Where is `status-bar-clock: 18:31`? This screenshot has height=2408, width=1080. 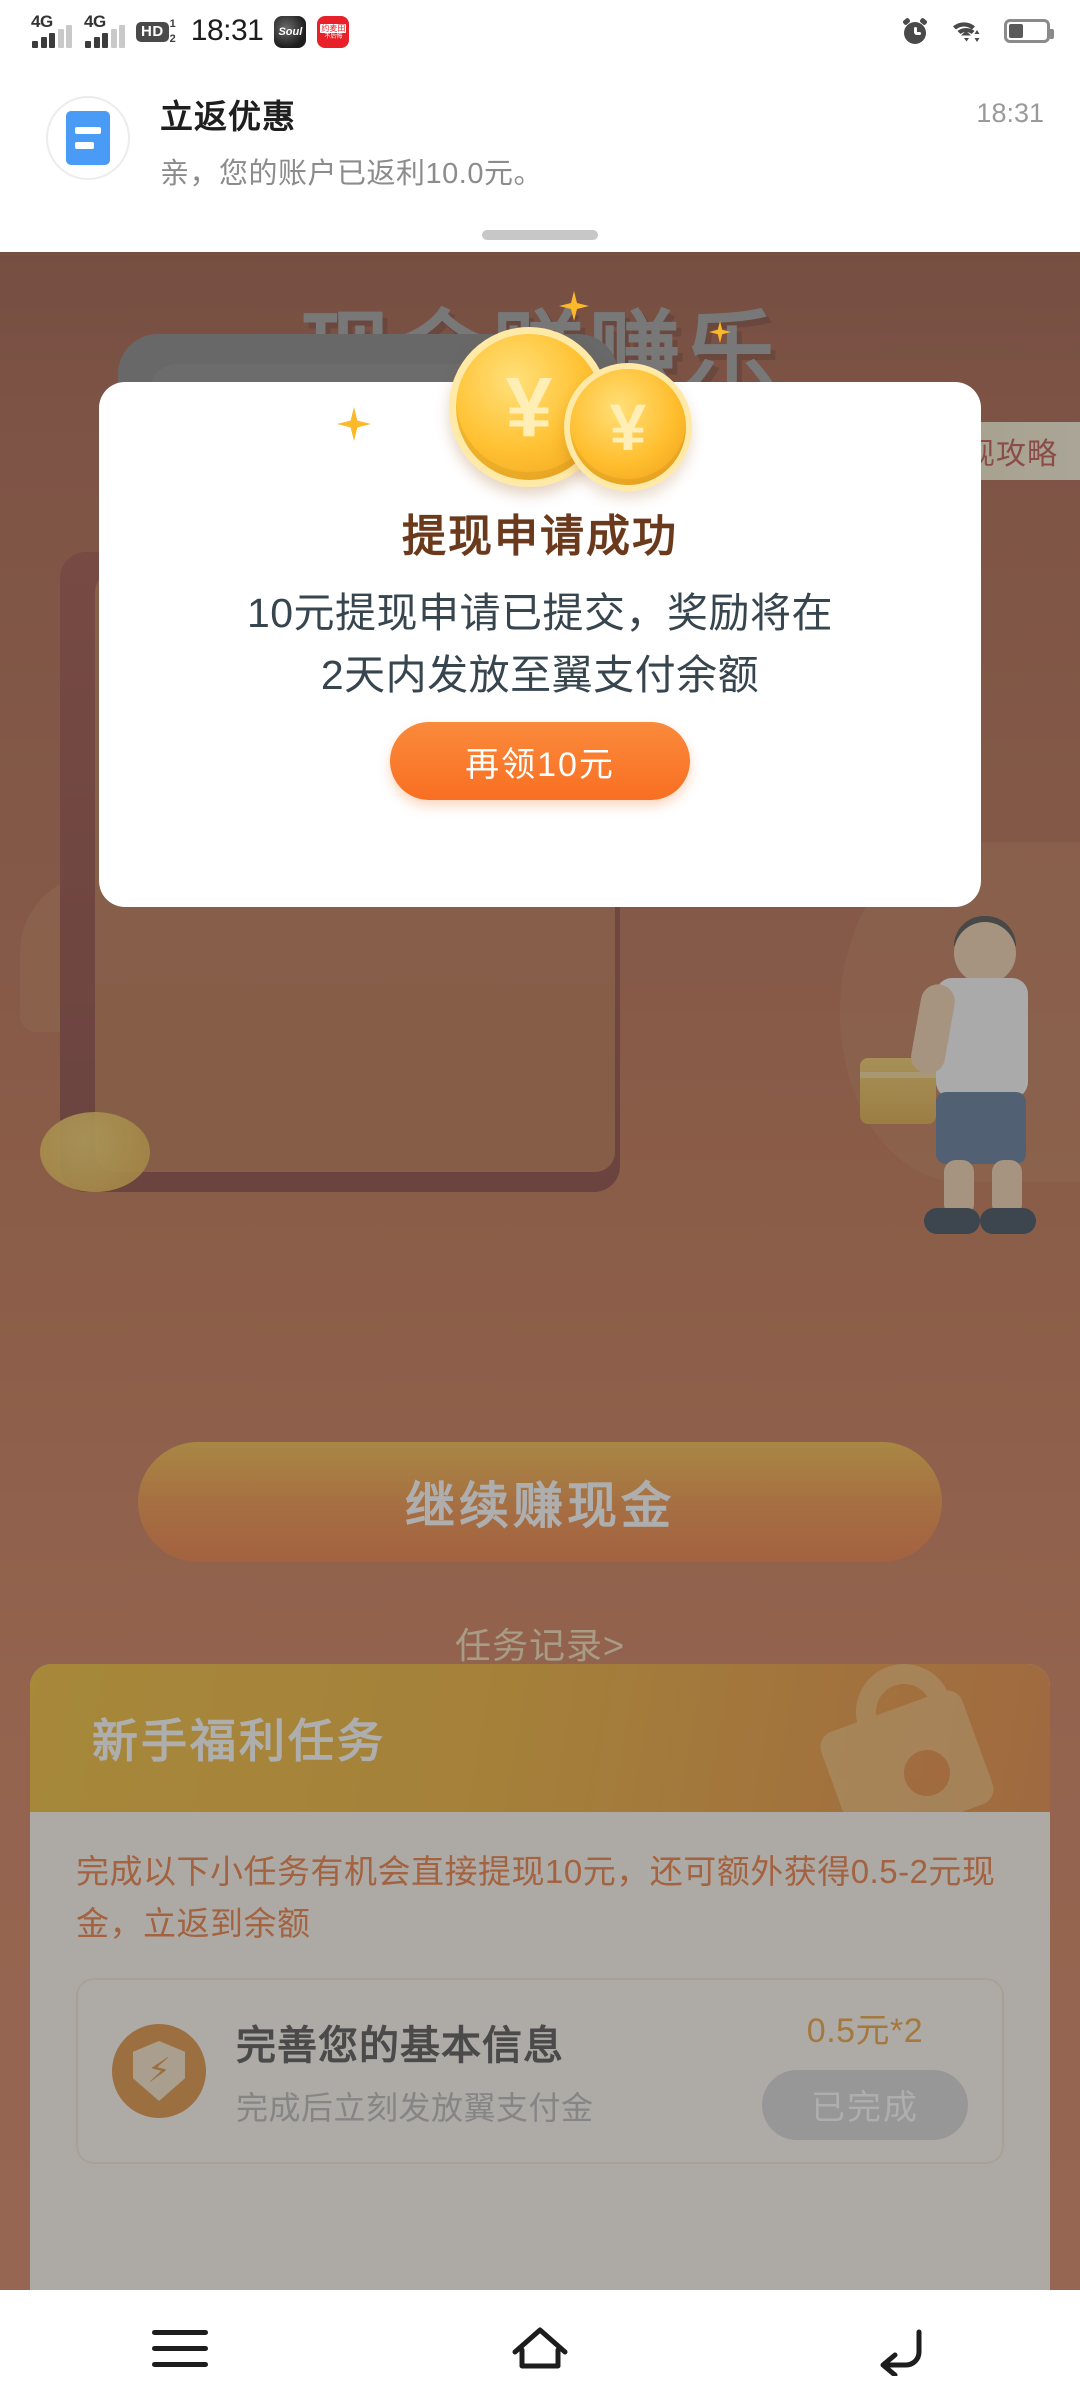
status-bar-clock: 18:31 is located at coordinates (227, 30).